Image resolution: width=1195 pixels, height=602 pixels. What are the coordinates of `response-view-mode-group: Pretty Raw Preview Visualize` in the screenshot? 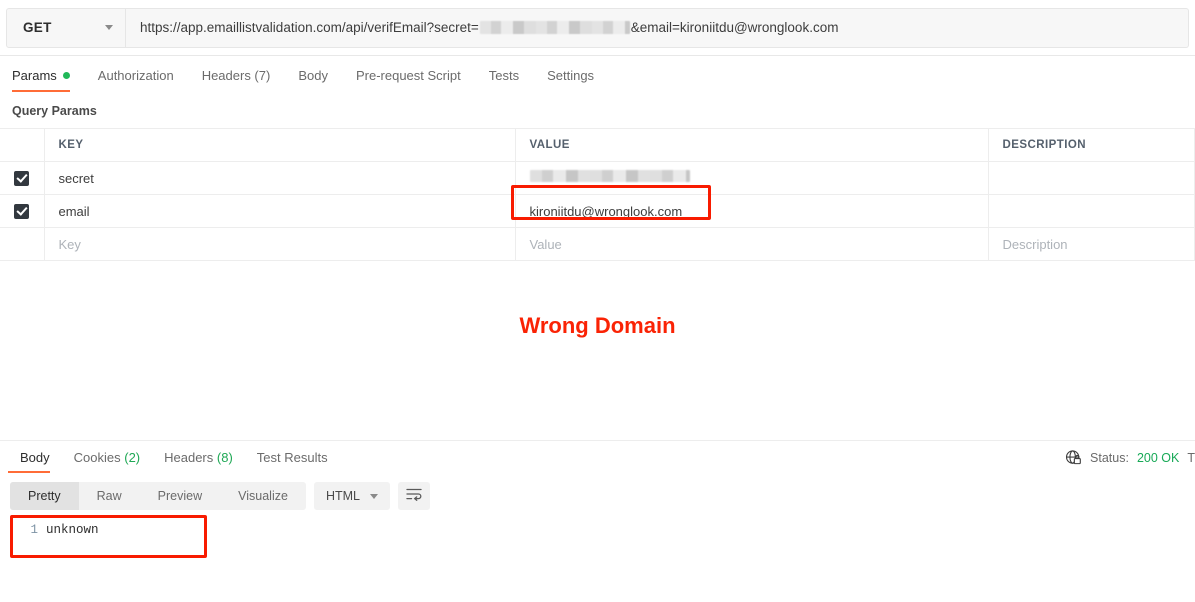 It's located at (158, 496).